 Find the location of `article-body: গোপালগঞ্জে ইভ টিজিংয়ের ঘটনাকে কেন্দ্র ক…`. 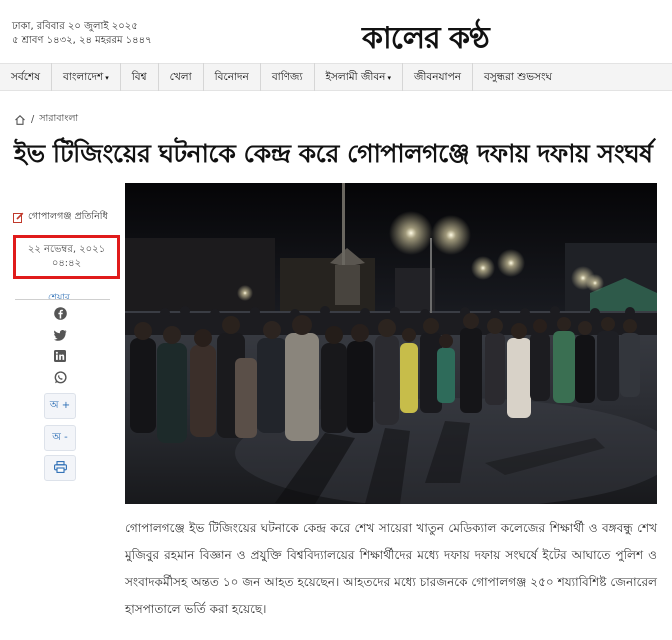

article-body: গোপালগঞ্জে ইভ টিজিংয়ের ঘটনাকে কেন্দ্র ক… is located at coordinates (391, 568).